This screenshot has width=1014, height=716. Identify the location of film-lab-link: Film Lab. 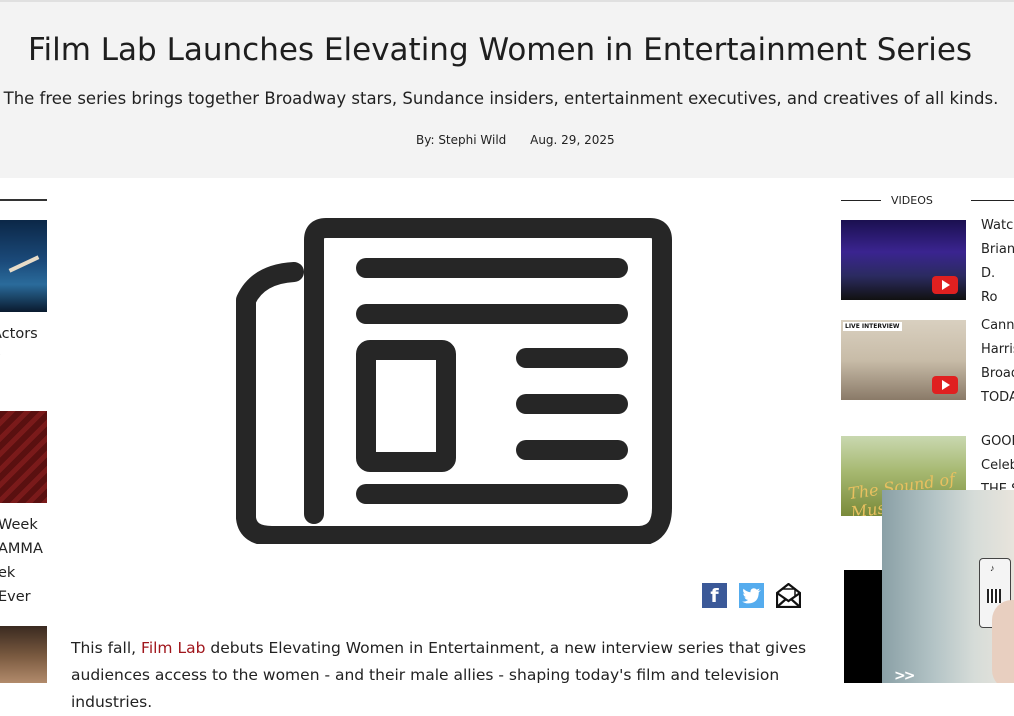
(173, 648).